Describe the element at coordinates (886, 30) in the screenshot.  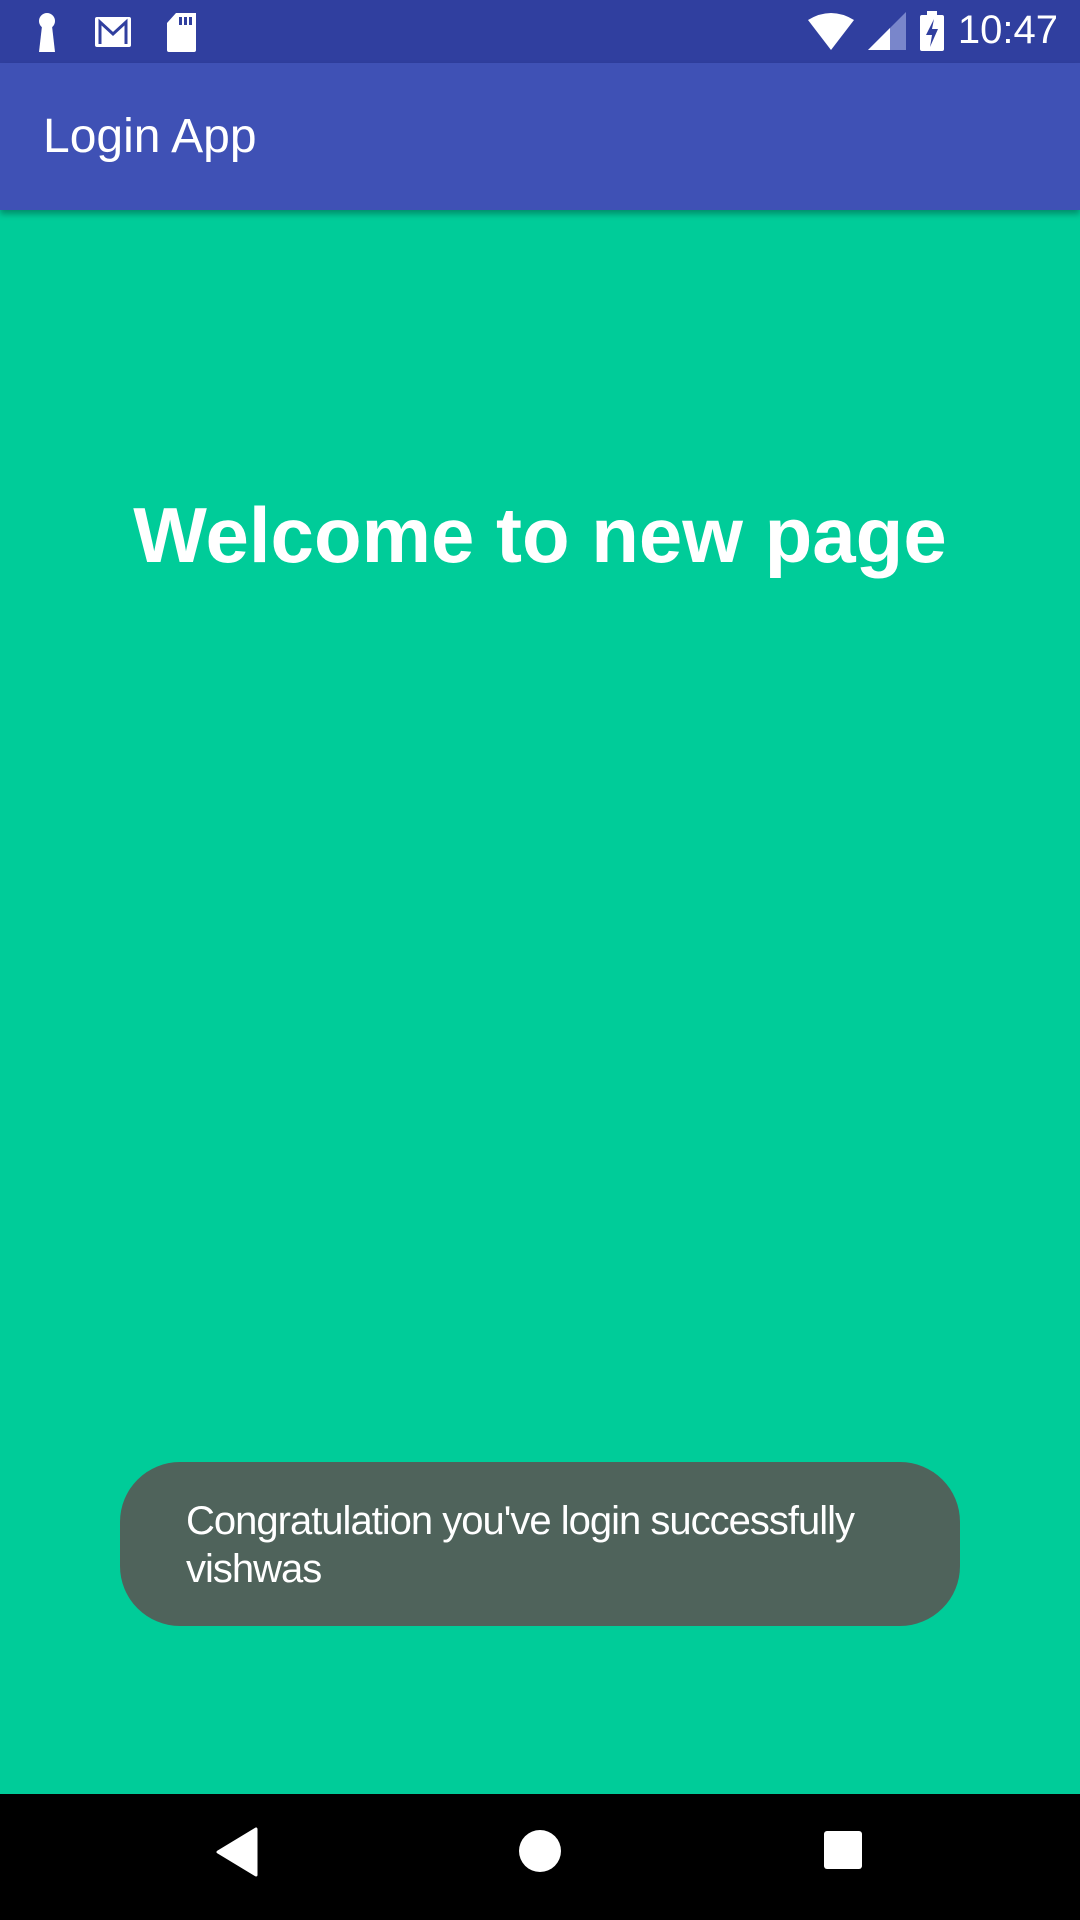
I see `cell-signal-icon` at that location.